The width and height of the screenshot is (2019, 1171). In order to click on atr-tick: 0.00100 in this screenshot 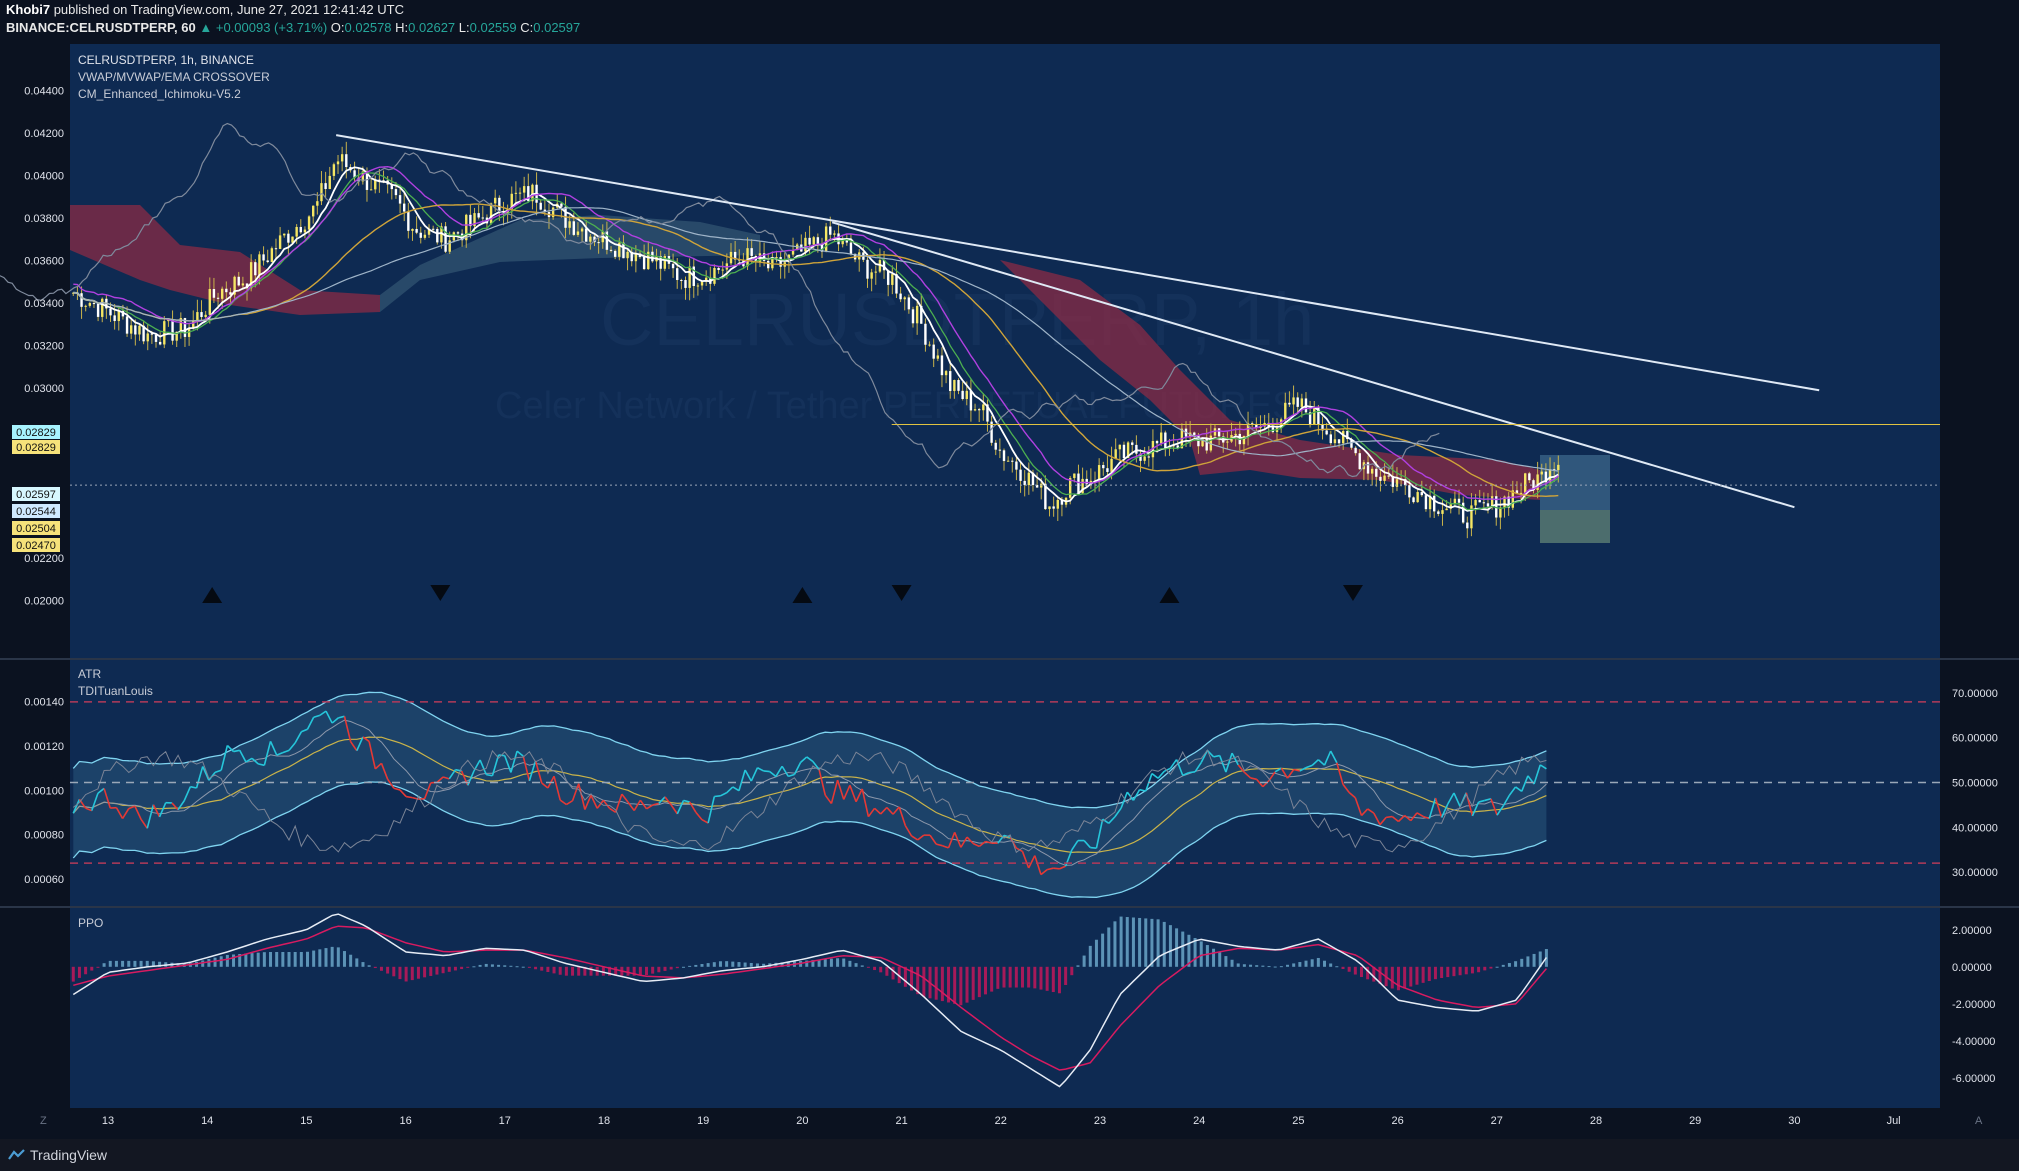, I will do `click(44, 791)`.